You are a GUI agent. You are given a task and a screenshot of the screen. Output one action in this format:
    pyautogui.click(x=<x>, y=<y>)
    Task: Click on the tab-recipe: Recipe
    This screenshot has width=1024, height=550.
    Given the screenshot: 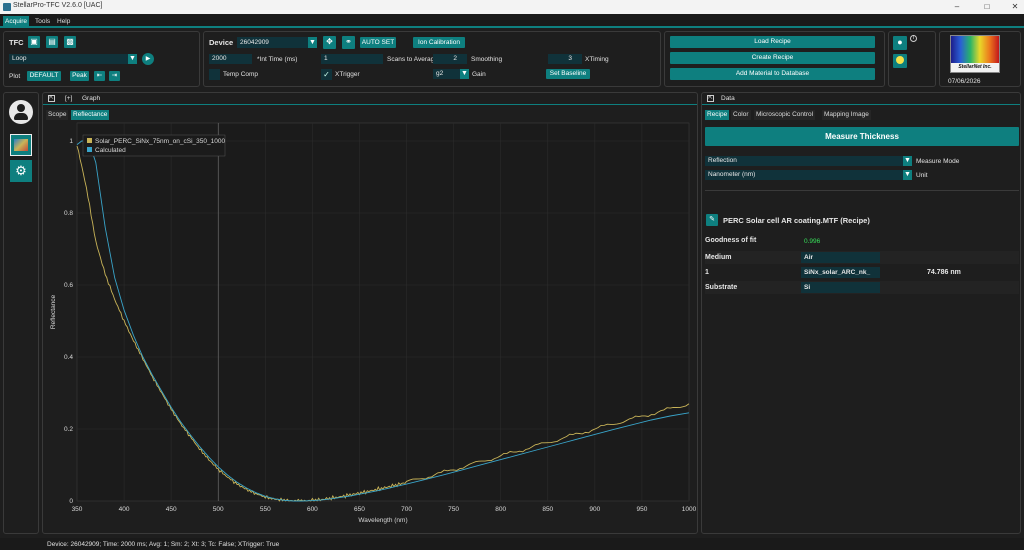 What is the action you would take?
    pyautogui.click(x=717, y=115)
    